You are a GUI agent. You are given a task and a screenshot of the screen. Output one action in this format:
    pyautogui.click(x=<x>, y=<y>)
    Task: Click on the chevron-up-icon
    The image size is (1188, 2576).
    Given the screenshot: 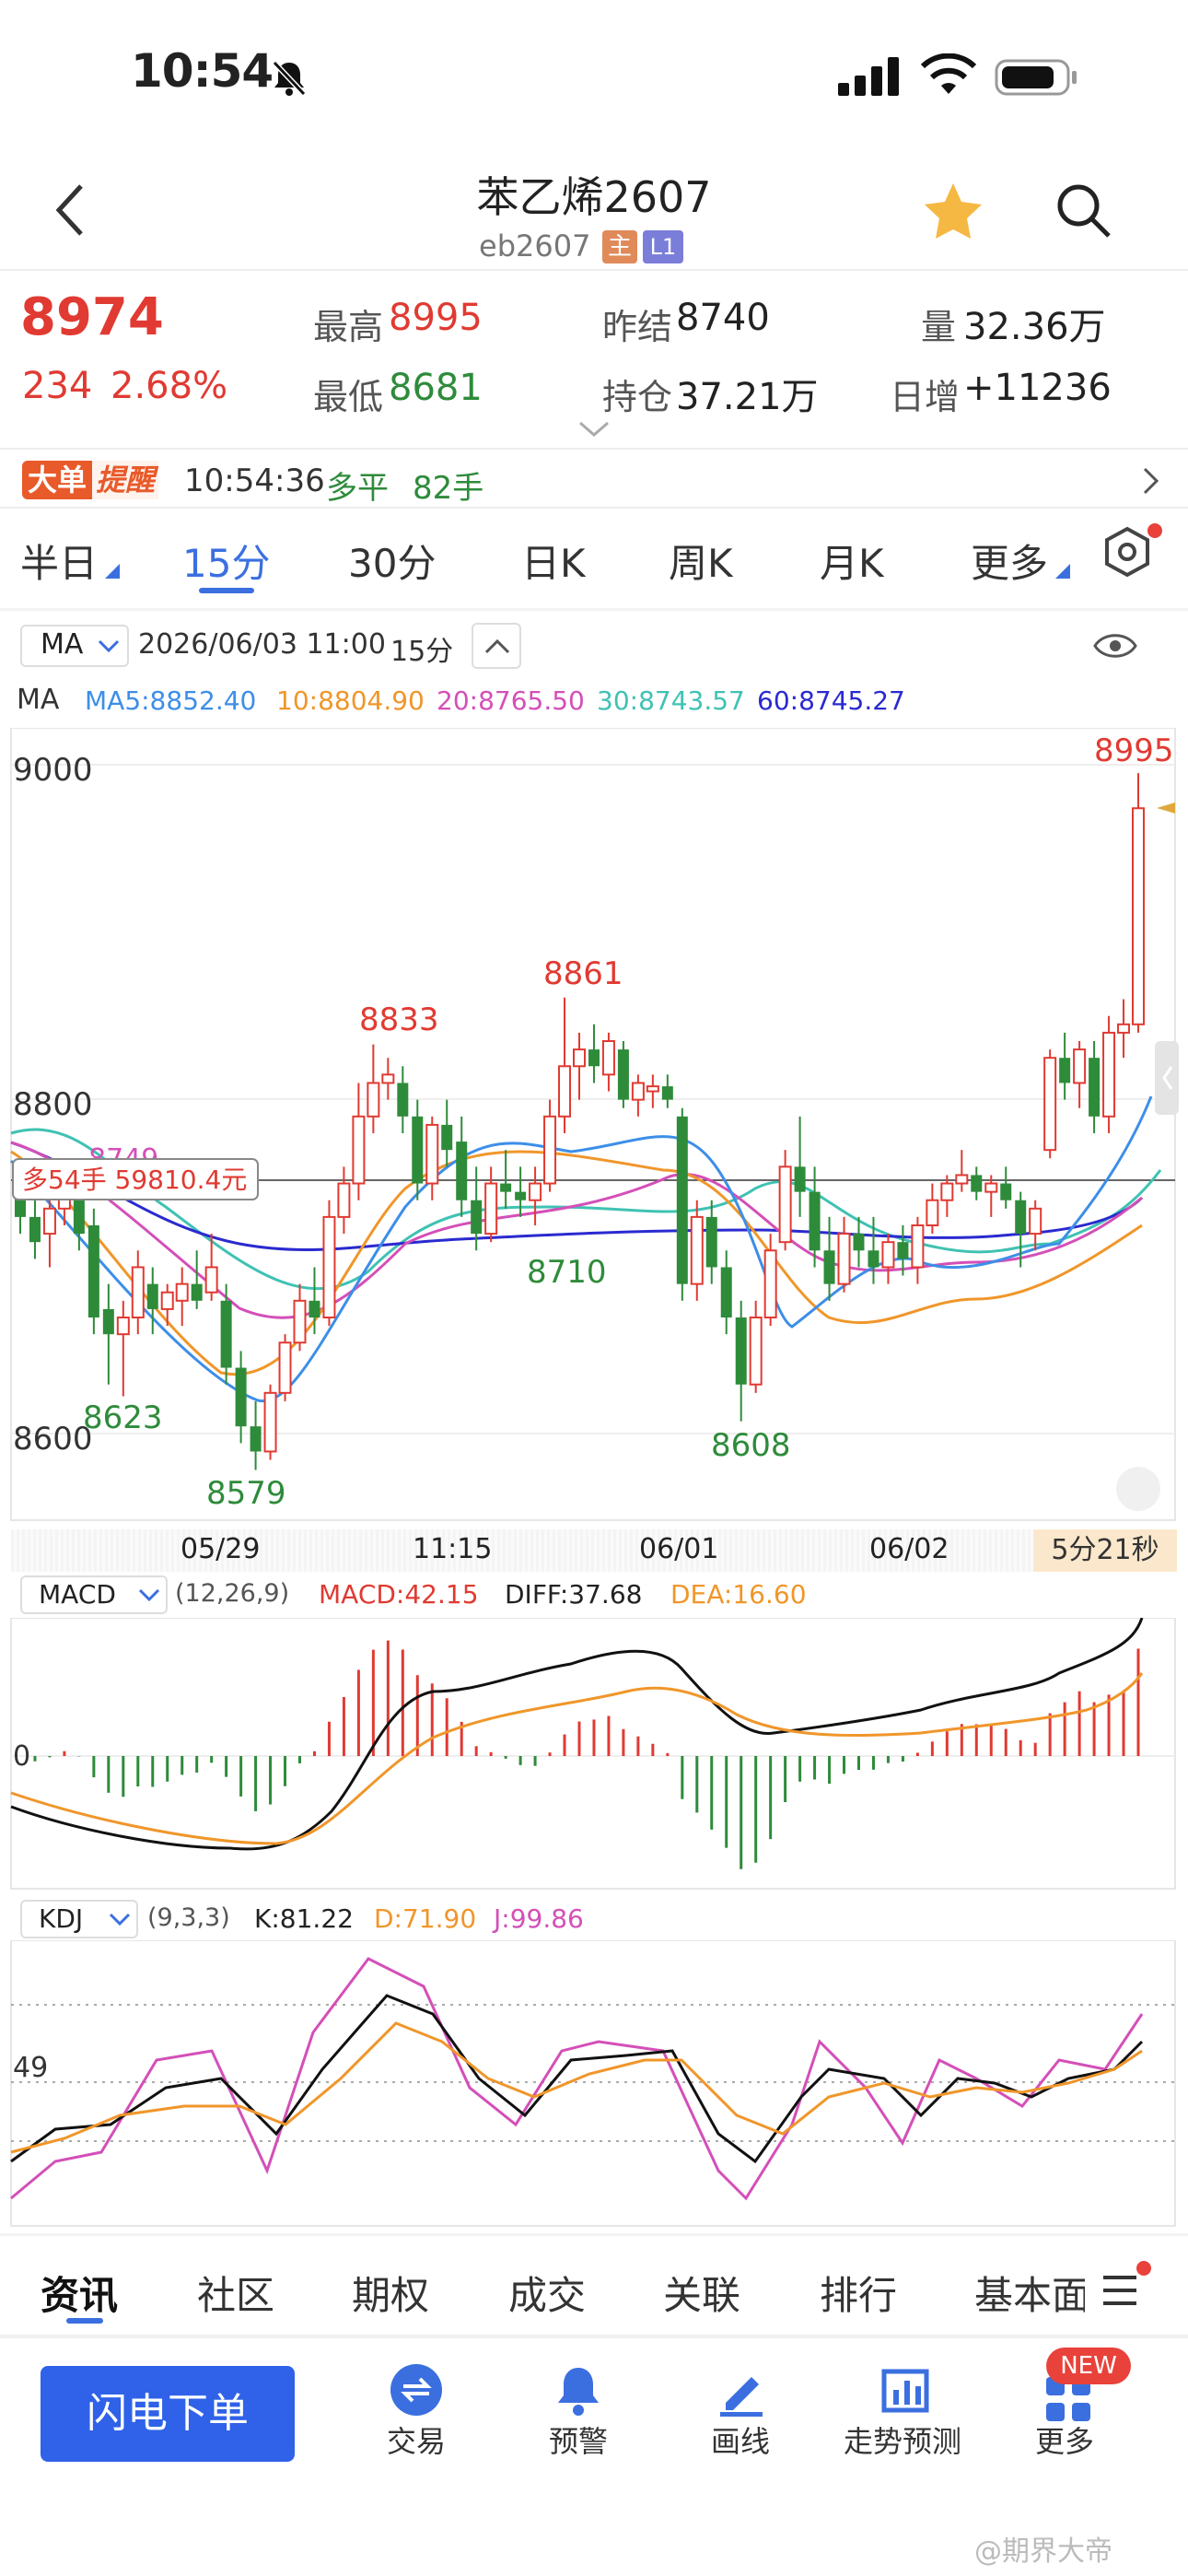 What is the action you would take?
    pyautogui.click(x=497, y=646)
    